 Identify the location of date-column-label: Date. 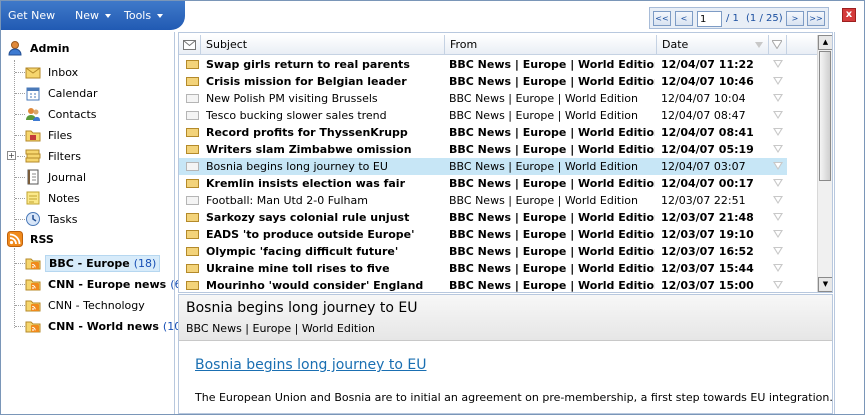
(675, 44).